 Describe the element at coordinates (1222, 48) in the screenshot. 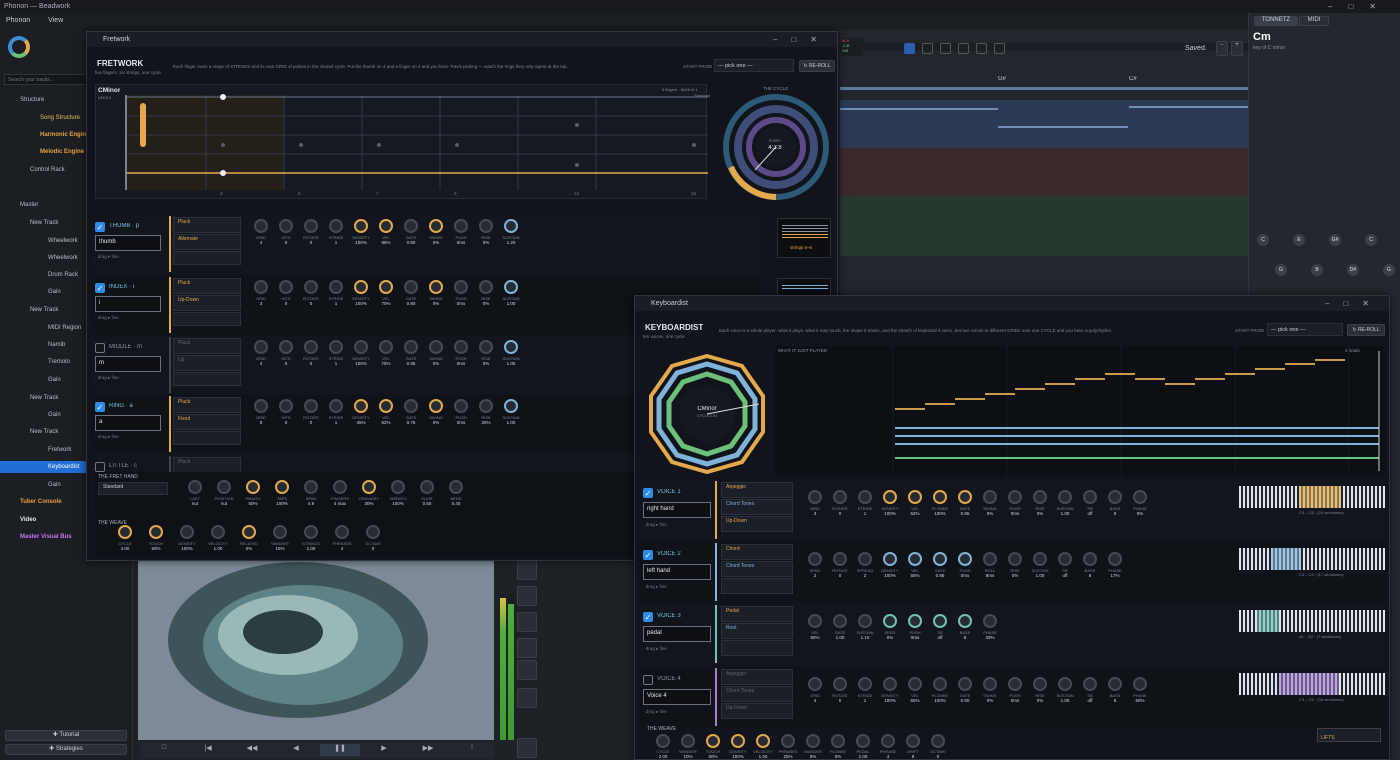

I see `zoom-out-button: -` at that location.